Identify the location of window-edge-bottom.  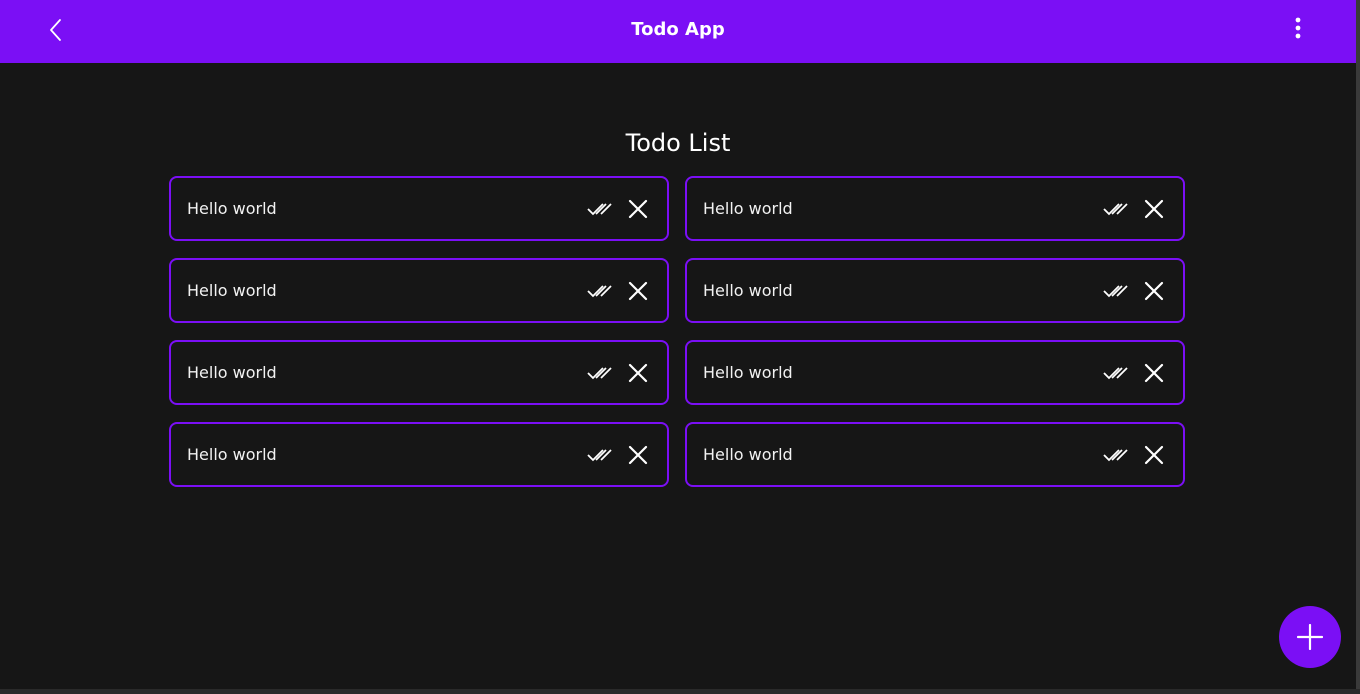
(680, 691).